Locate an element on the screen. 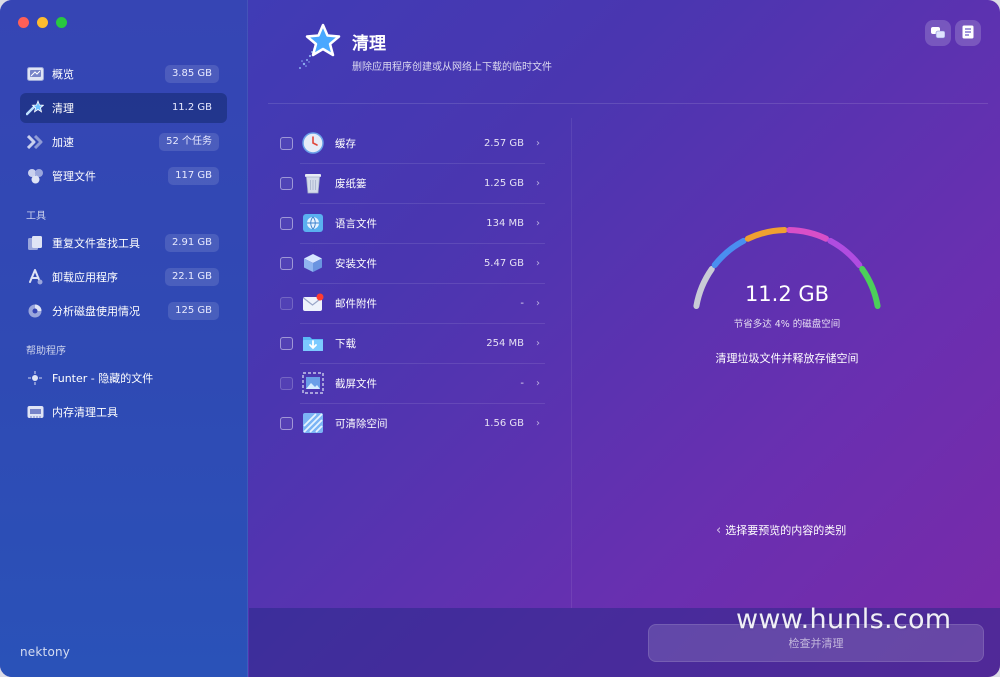 This screenshot has width=1000, height=677. sidebar-item-badge: 52 个任务 is located at coordinates (189, 142).